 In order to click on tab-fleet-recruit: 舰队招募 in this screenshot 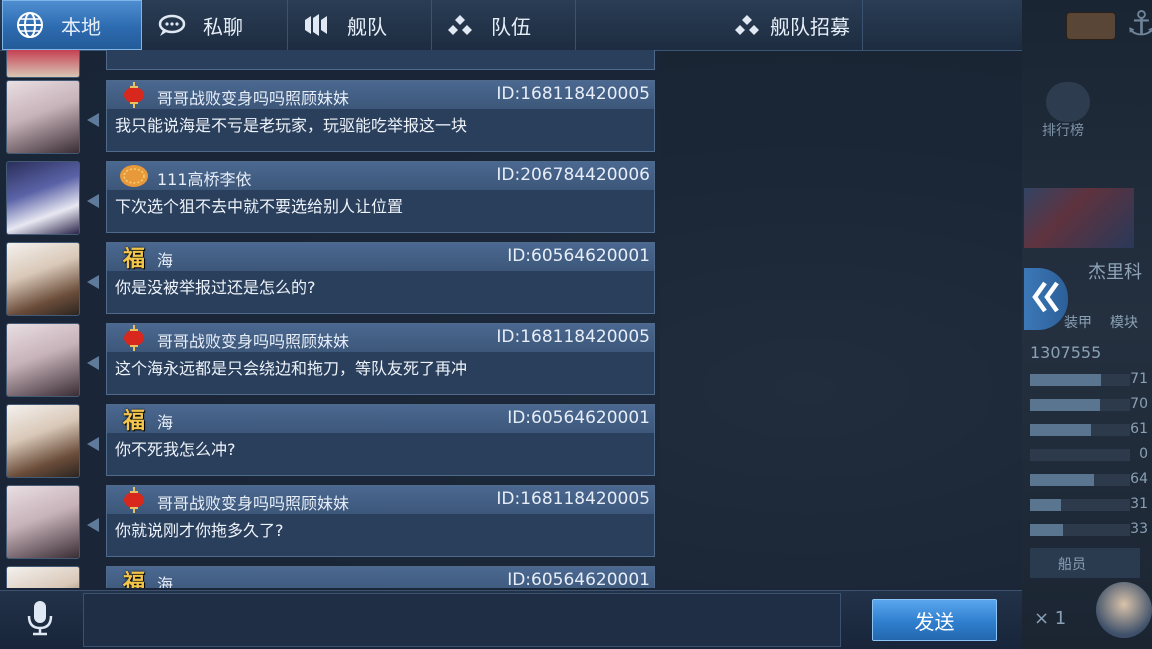, I will do `click(720, 25)`.